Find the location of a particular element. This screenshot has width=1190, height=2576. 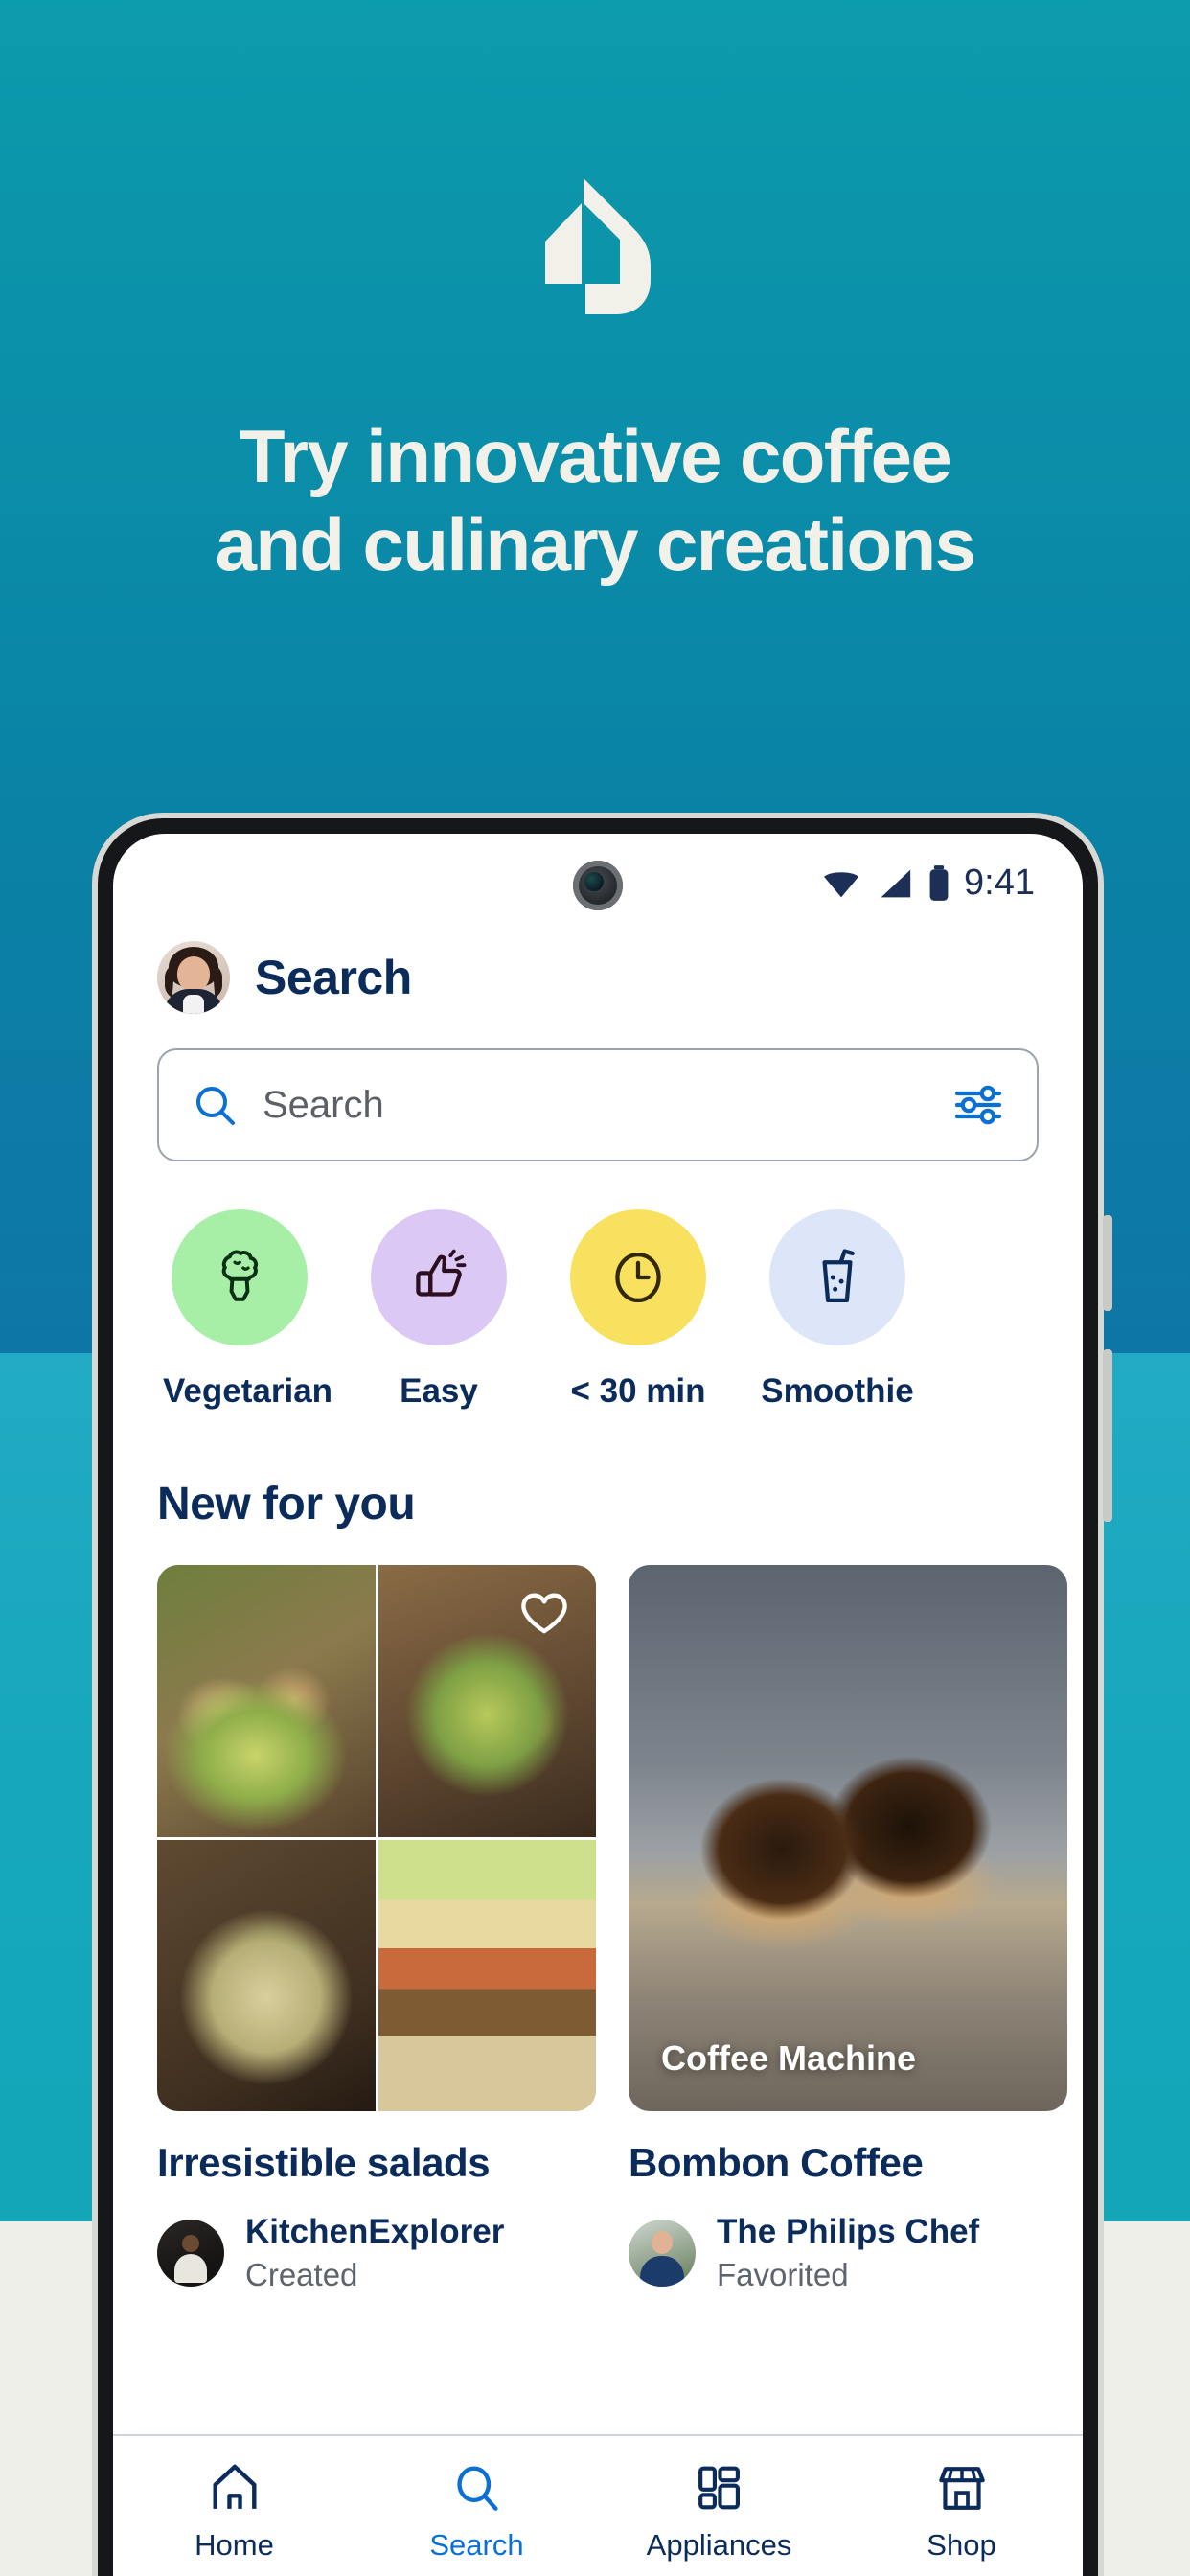

cellular-signal-icon is located at coordinates (896, 883).